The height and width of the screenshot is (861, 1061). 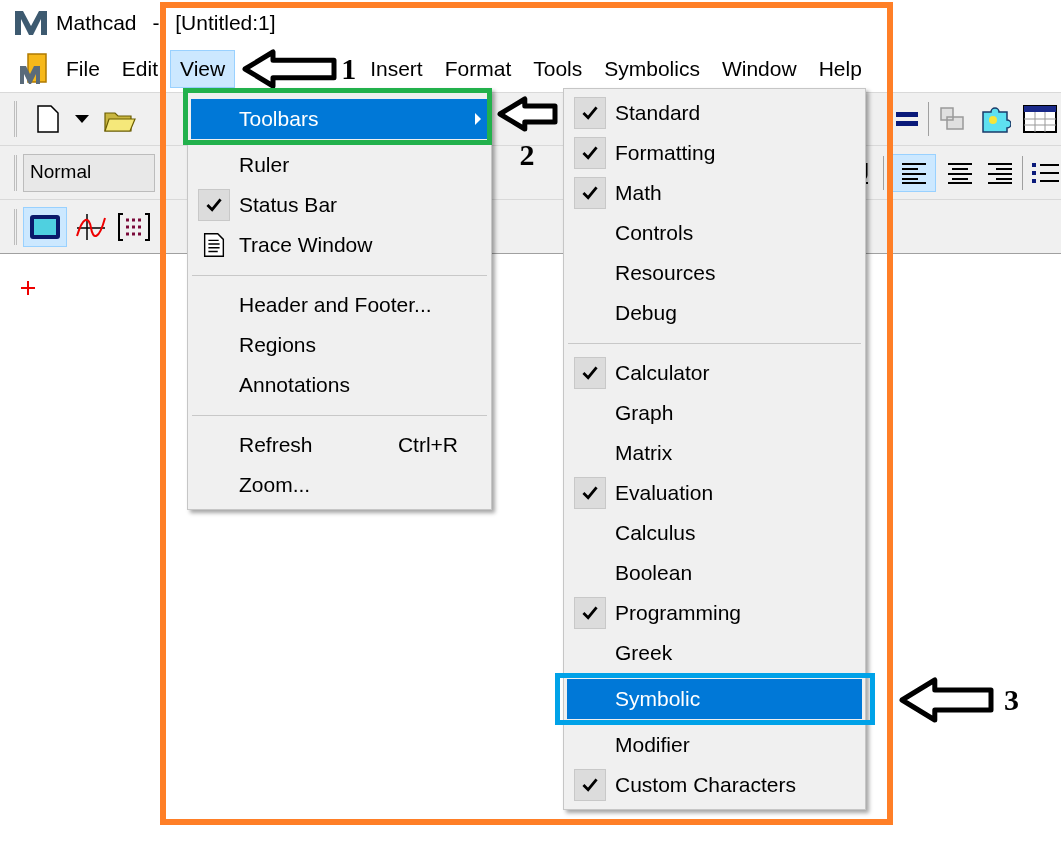 I want to click on menu-bar-item: Symbolics, so click(x=652, y=69).